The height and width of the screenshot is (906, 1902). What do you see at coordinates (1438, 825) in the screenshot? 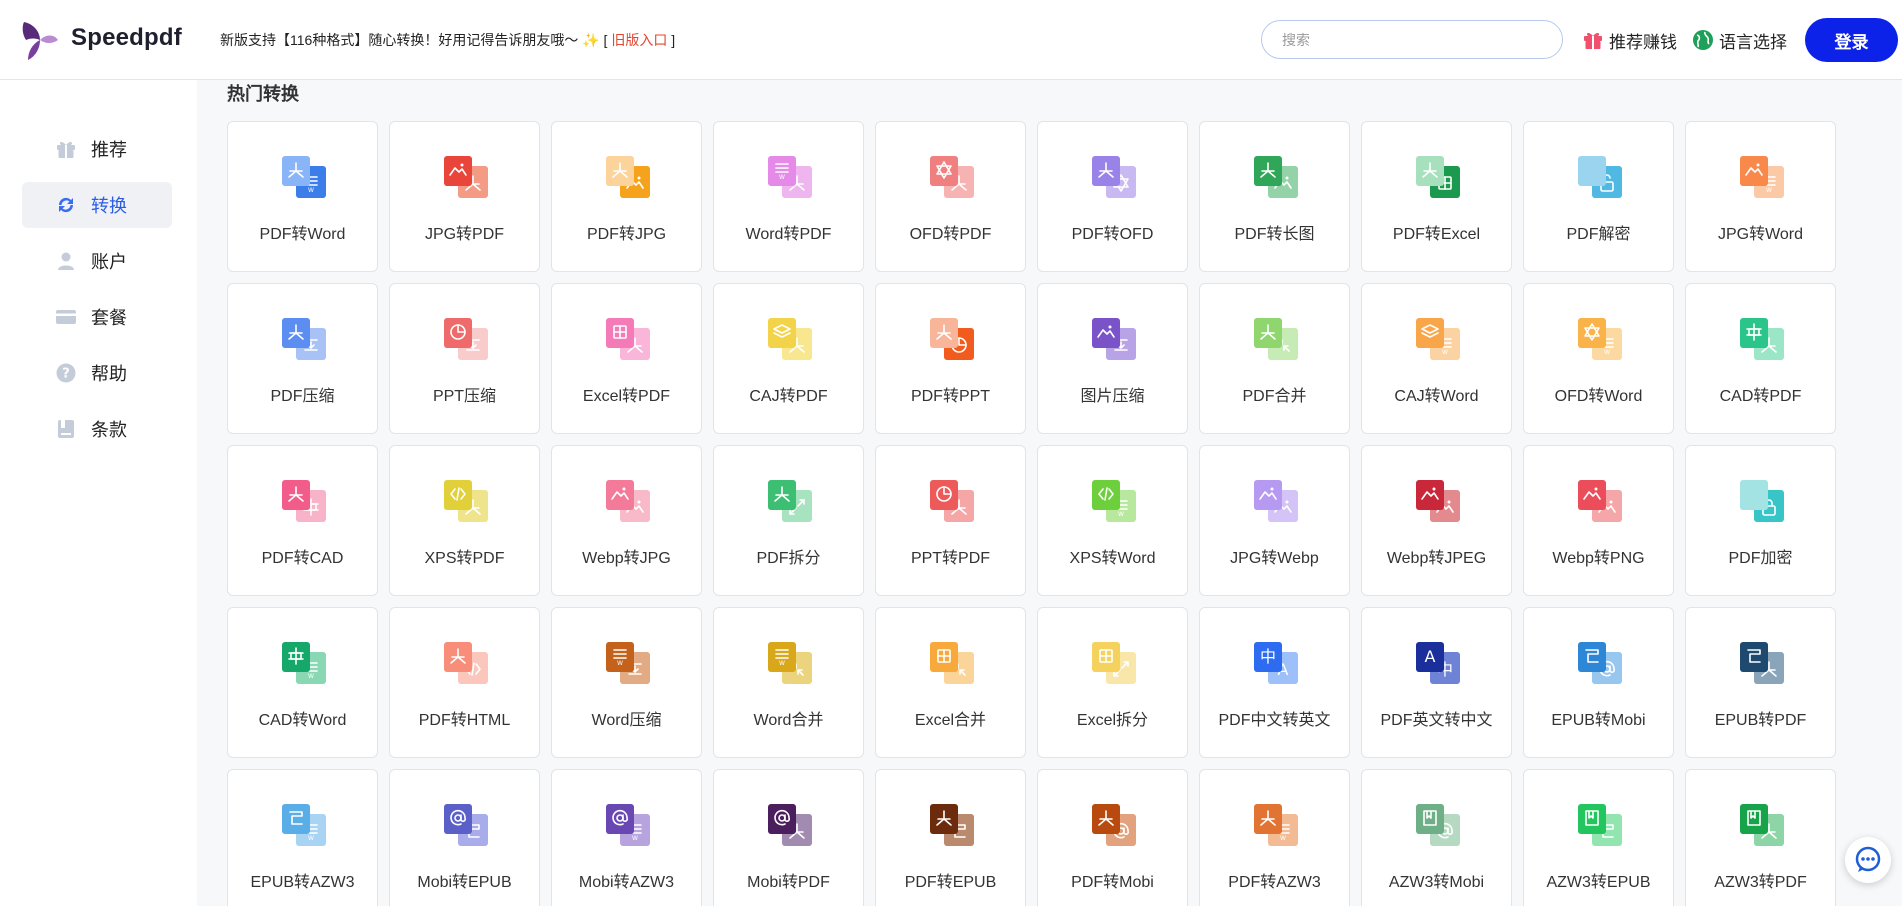
I see `azw3-to-mobi-icon` at bounding box center [1438, 825].